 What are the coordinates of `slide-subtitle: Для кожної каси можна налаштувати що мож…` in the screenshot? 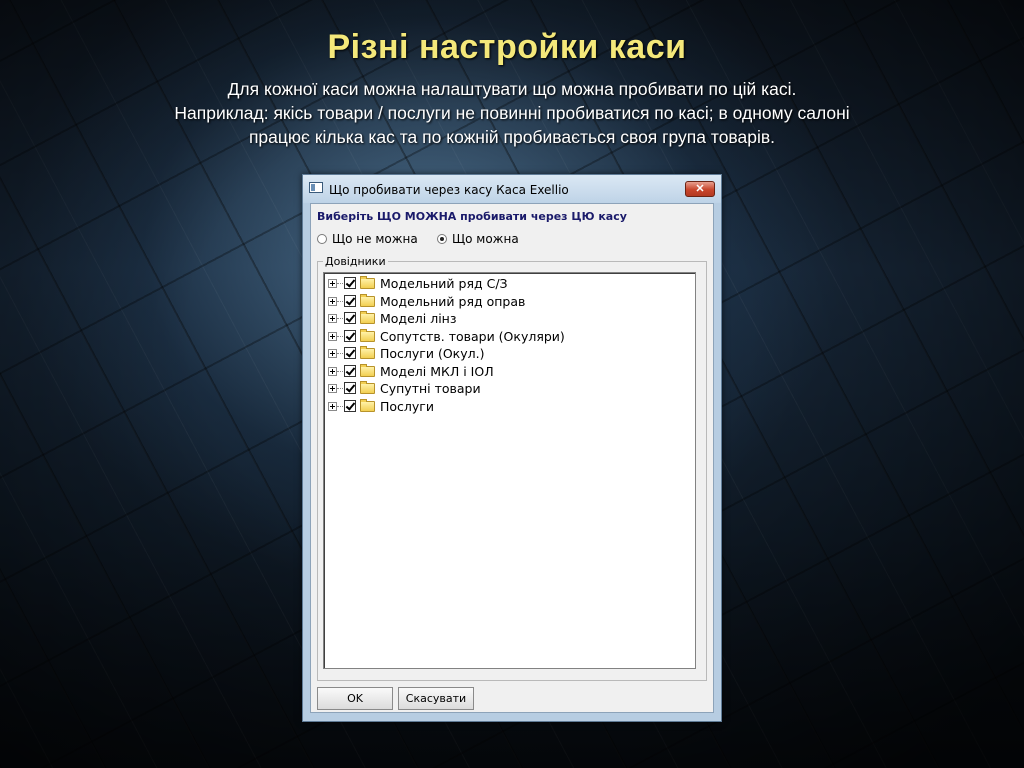 It's located at (512, 113).